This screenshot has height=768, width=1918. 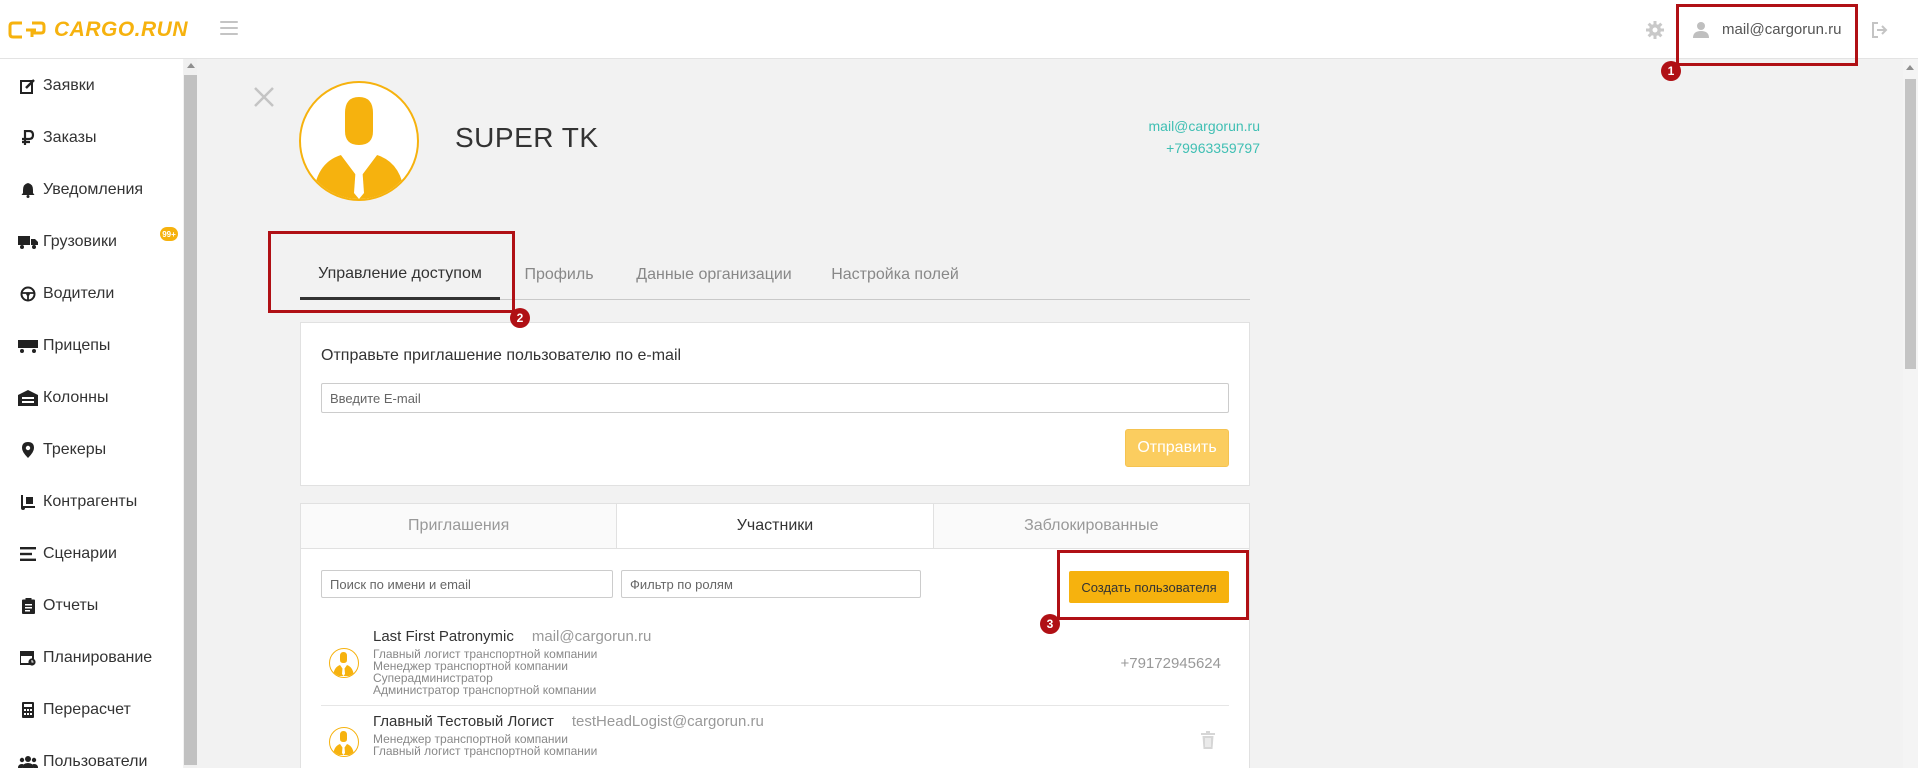 What do you see at coordinates (1050, 624) in the screenshot?
I see `annotation-marker-3: 3` at bounding box center [1050, 624].